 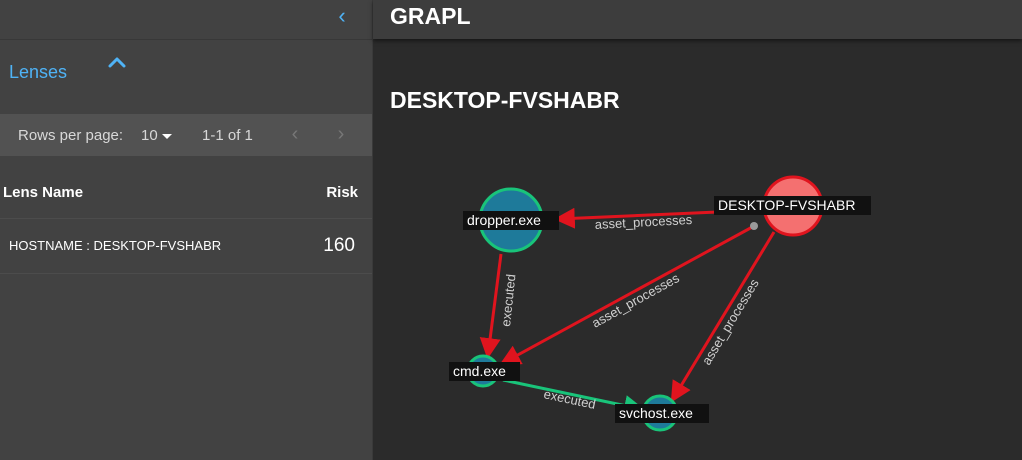 I want to click on node-label: cmd.exe, so click(x=479, y=371).